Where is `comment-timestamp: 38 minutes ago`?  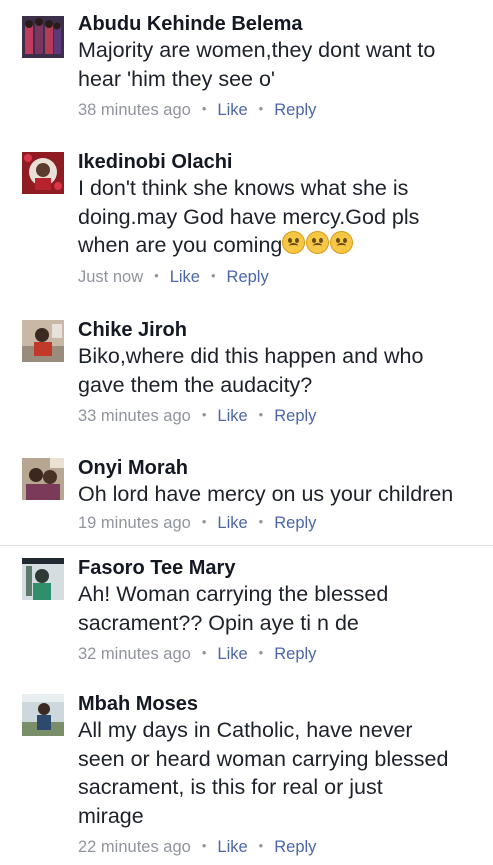 comment-timestamp: 38 minutes ago is located at coordinates (134, 110).